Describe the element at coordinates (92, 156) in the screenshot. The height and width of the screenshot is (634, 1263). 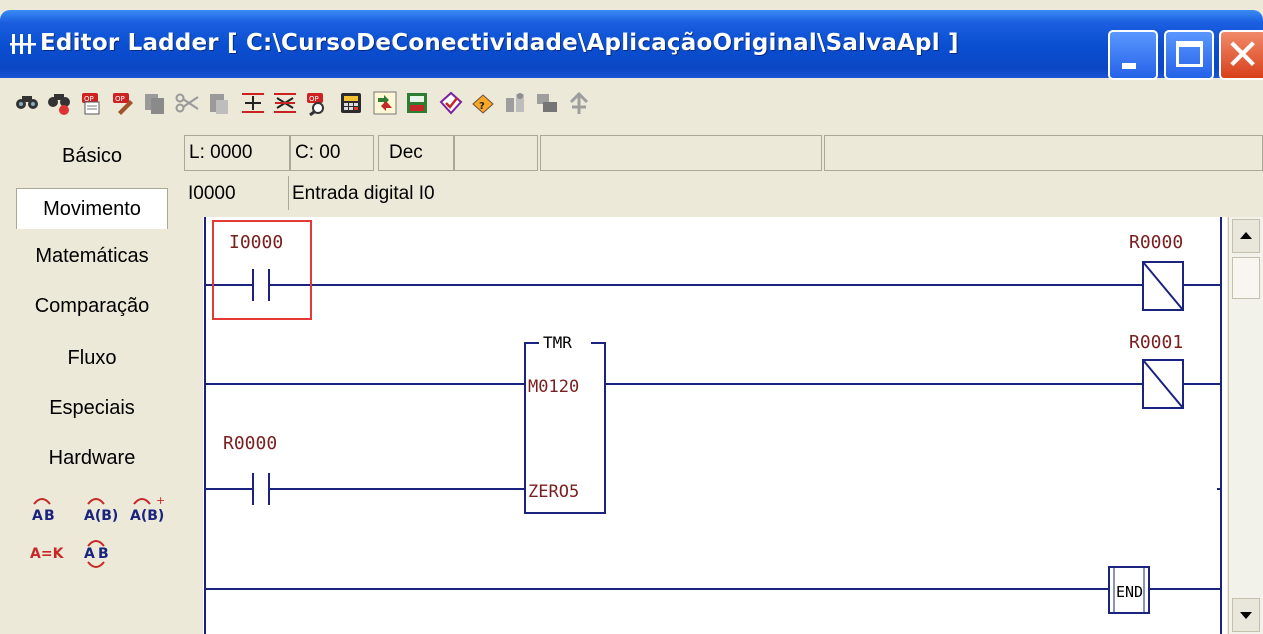
I see `category-basico: Básico` at that location.